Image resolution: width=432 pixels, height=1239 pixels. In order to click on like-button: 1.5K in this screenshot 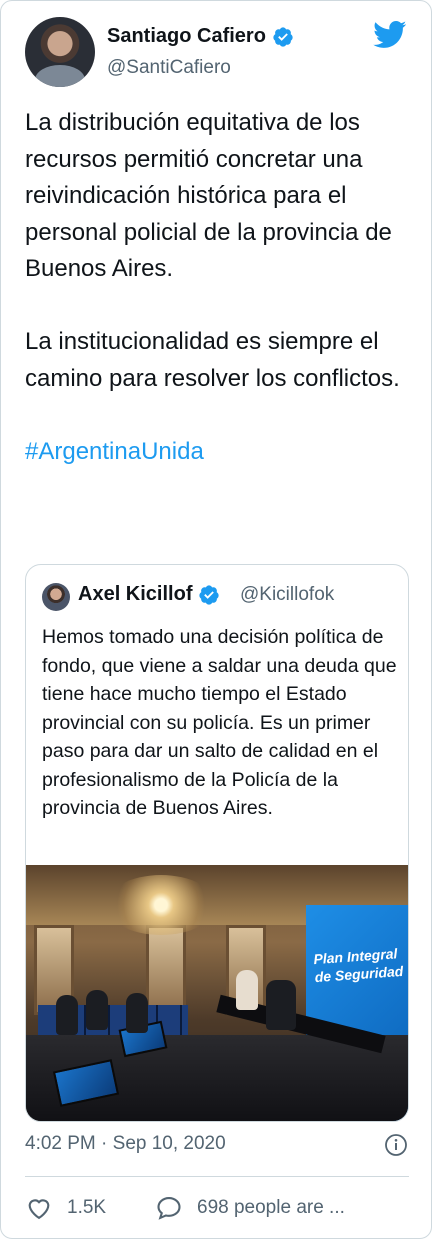, I will do `click(65, 1208)`.